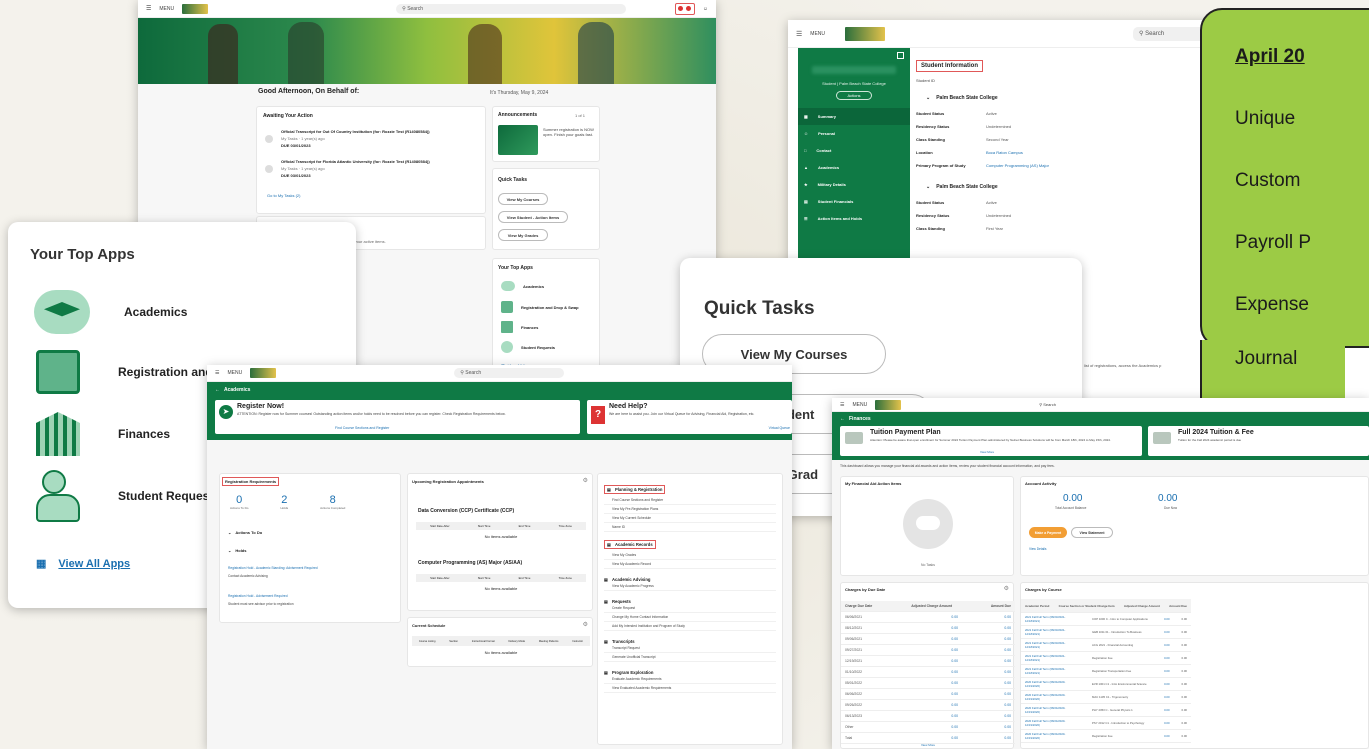 The width and height of the screenshot is (1369, 749). Describe the element at coordinates (501, 588) in the screenshot. I see `no-items-text: No items available` at that location.